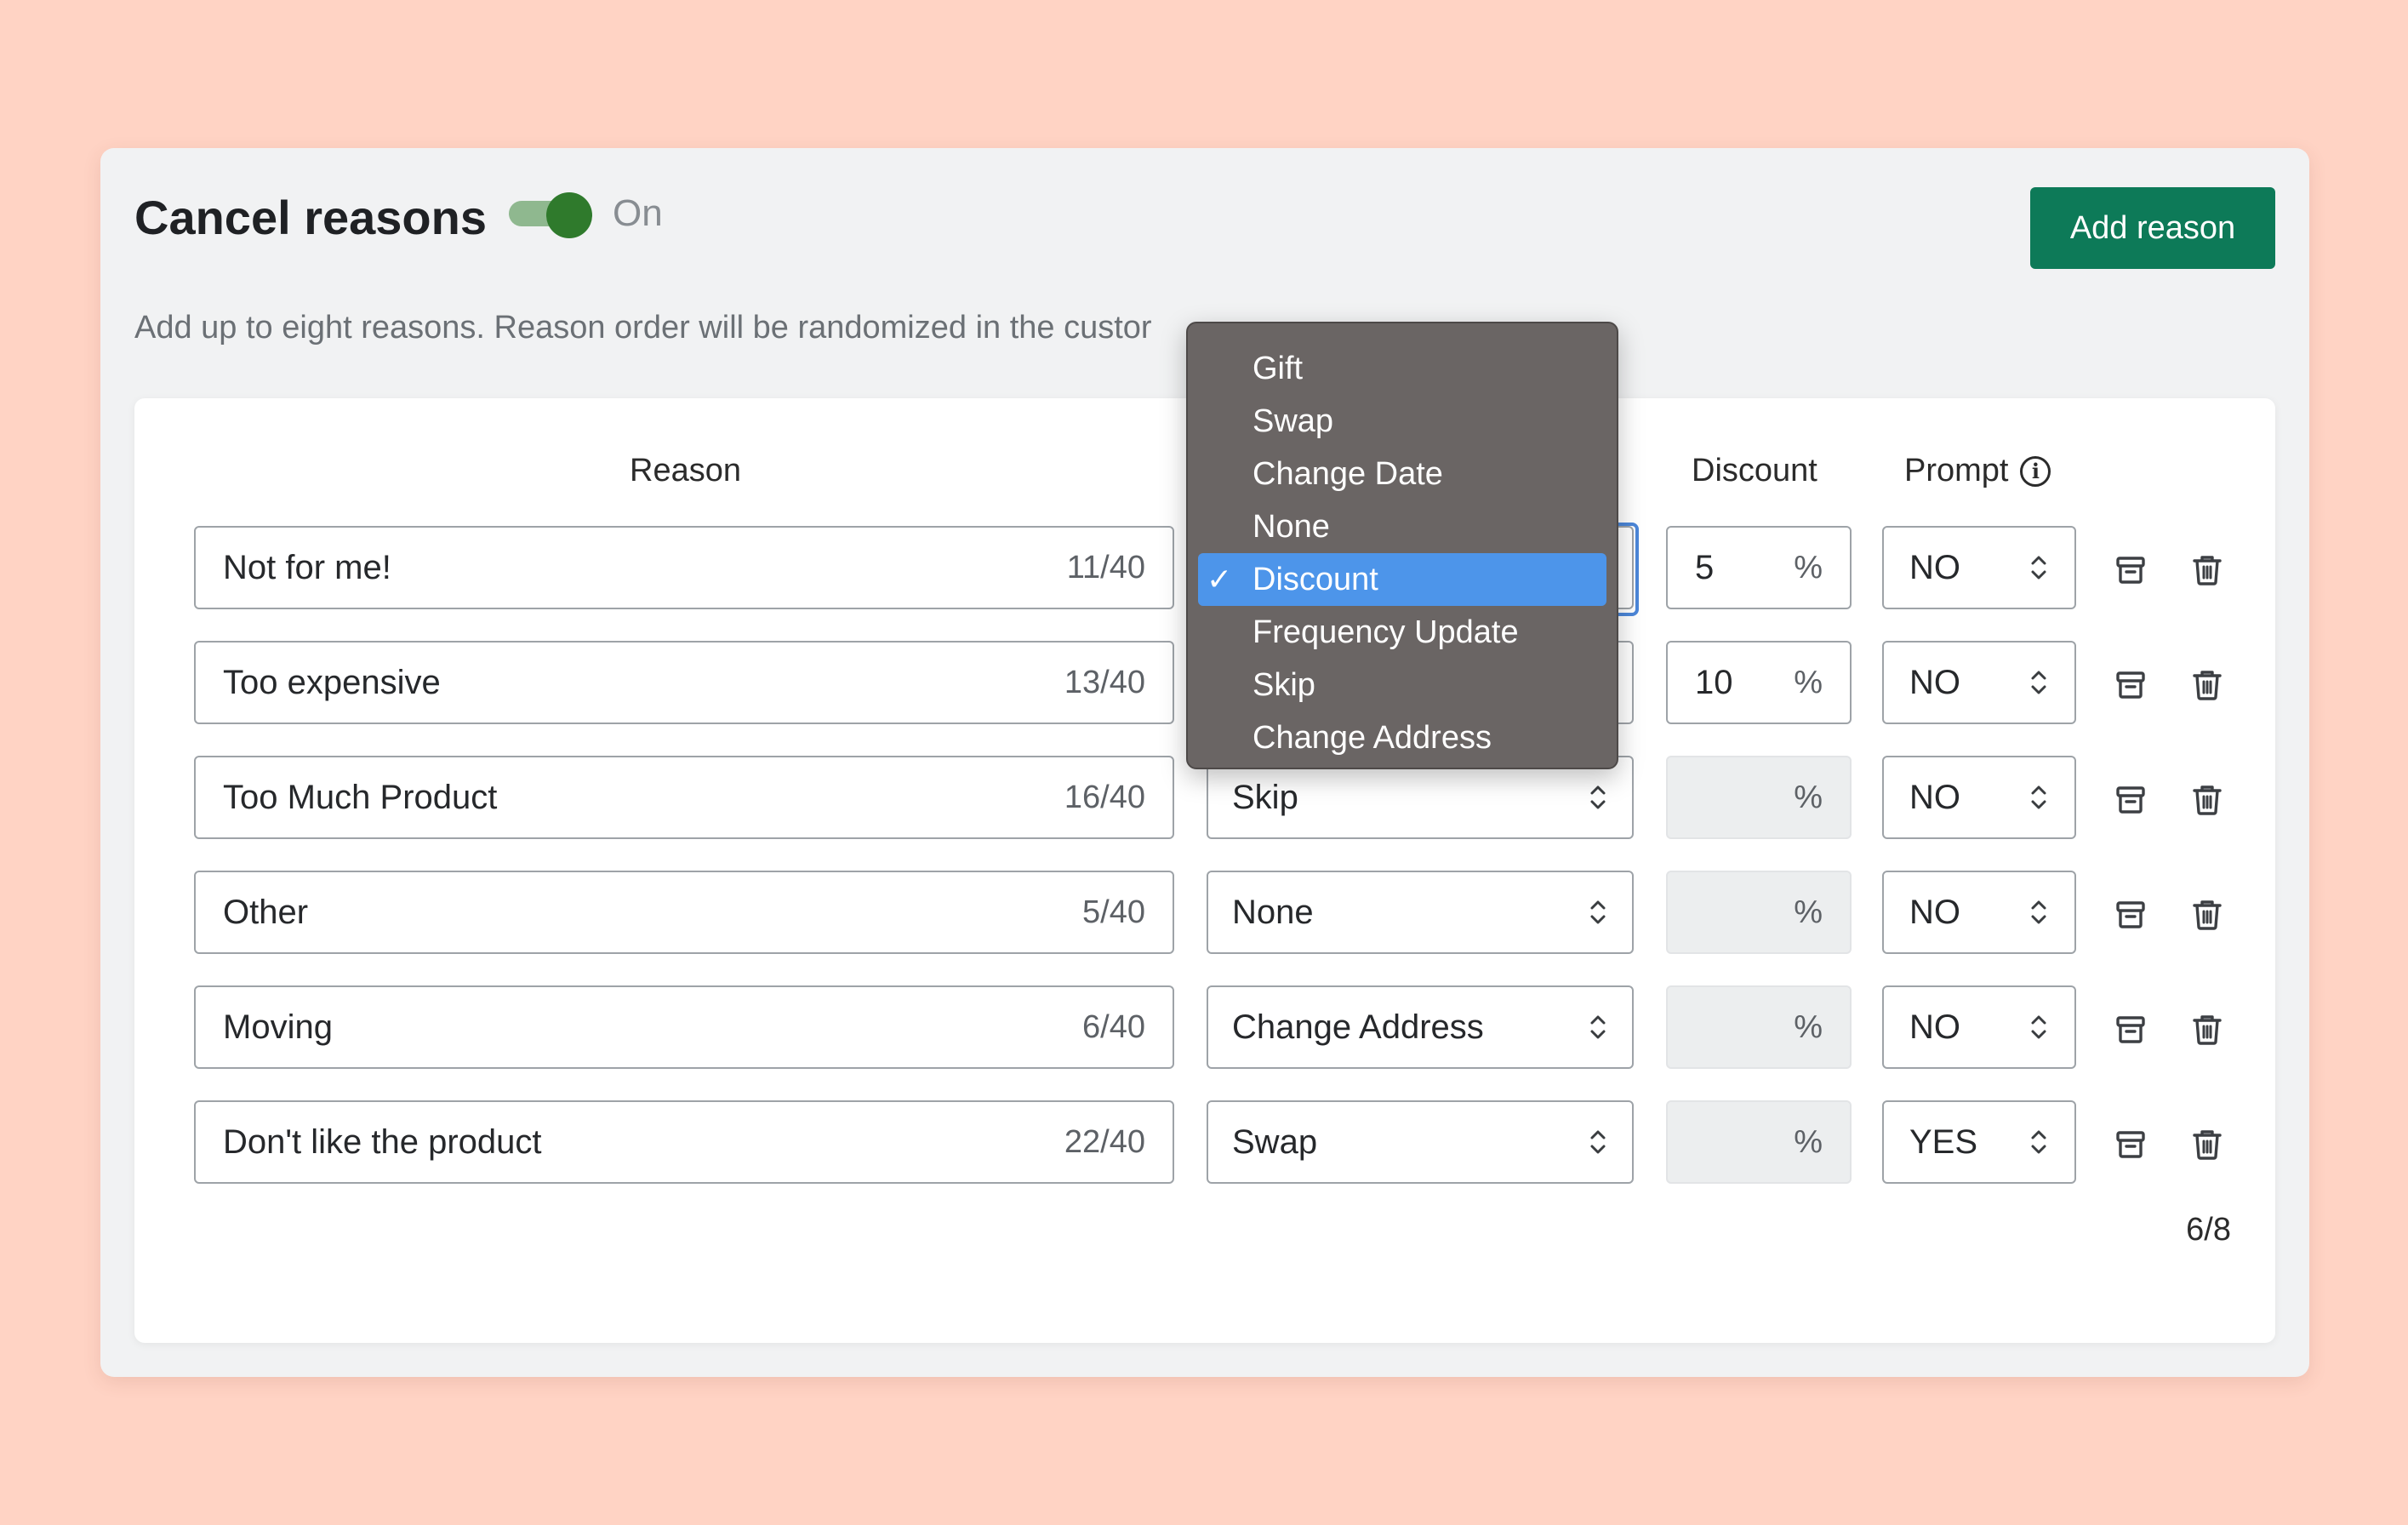 This screenshot has width=2408, height=1525. I want to click on dropdown-option-swap: Swap, so click(1402, 421).